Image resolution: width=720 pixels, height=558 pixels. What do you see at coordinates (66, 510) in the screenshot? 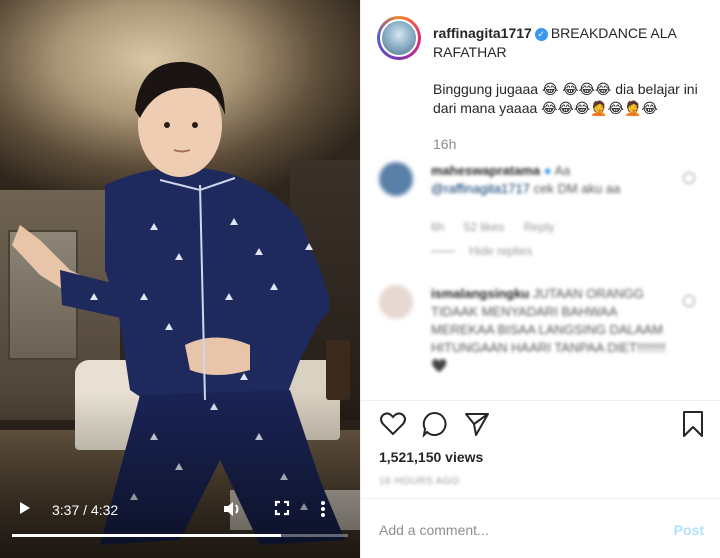
I see `current-time: 3:37` at bounding box center [66, 510].